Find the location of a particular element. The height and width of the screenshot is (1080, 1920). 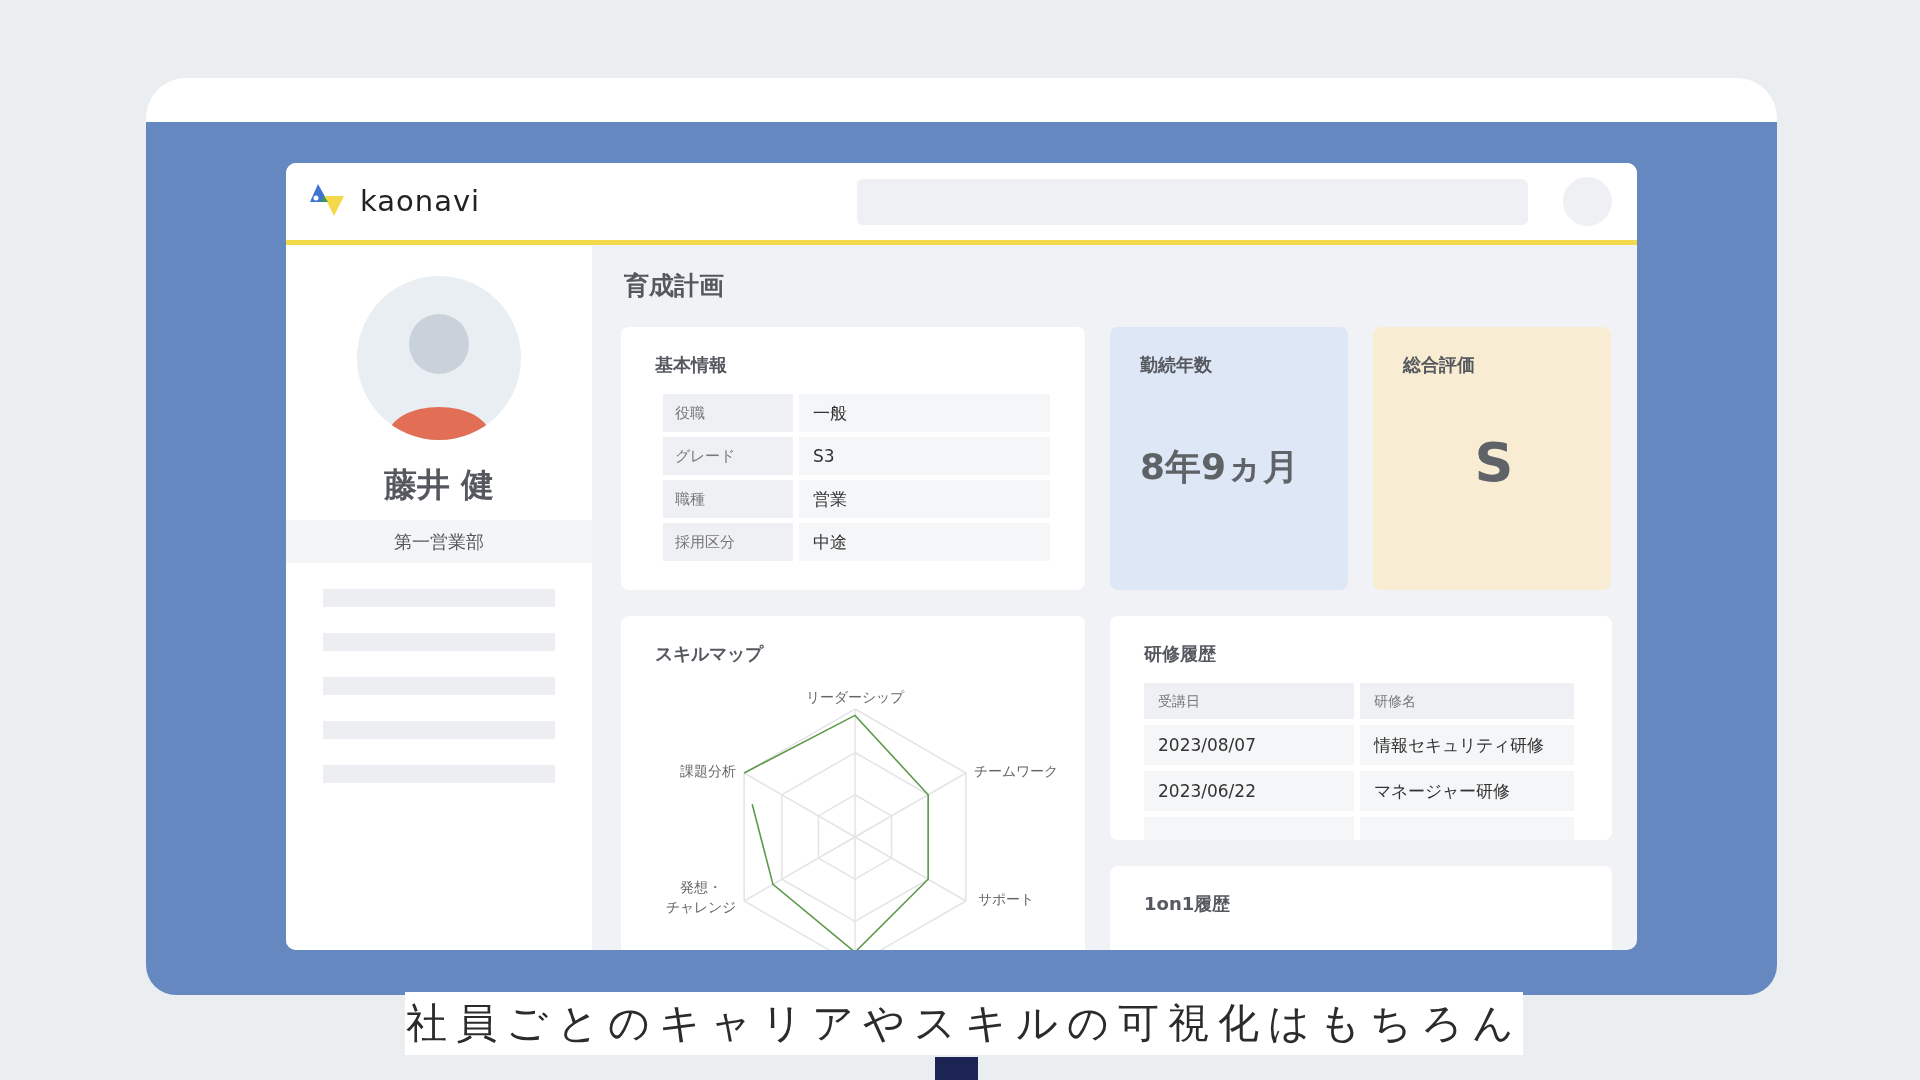

column-header: 受講日 is located at coordinates (1249, 701).